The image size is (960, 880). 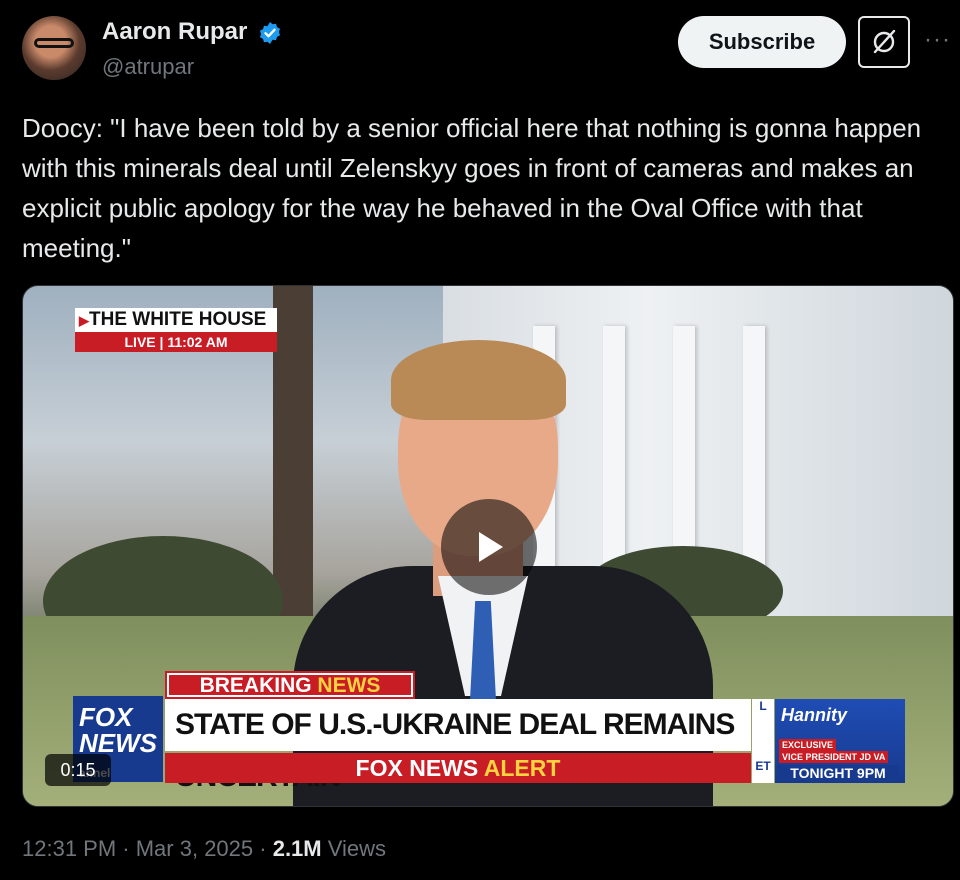 What do you see at coordinates (808, 745) in the screenshot?
I see `promo-exclusive: EXCLUSIVE` at bounding box center [808, 745].